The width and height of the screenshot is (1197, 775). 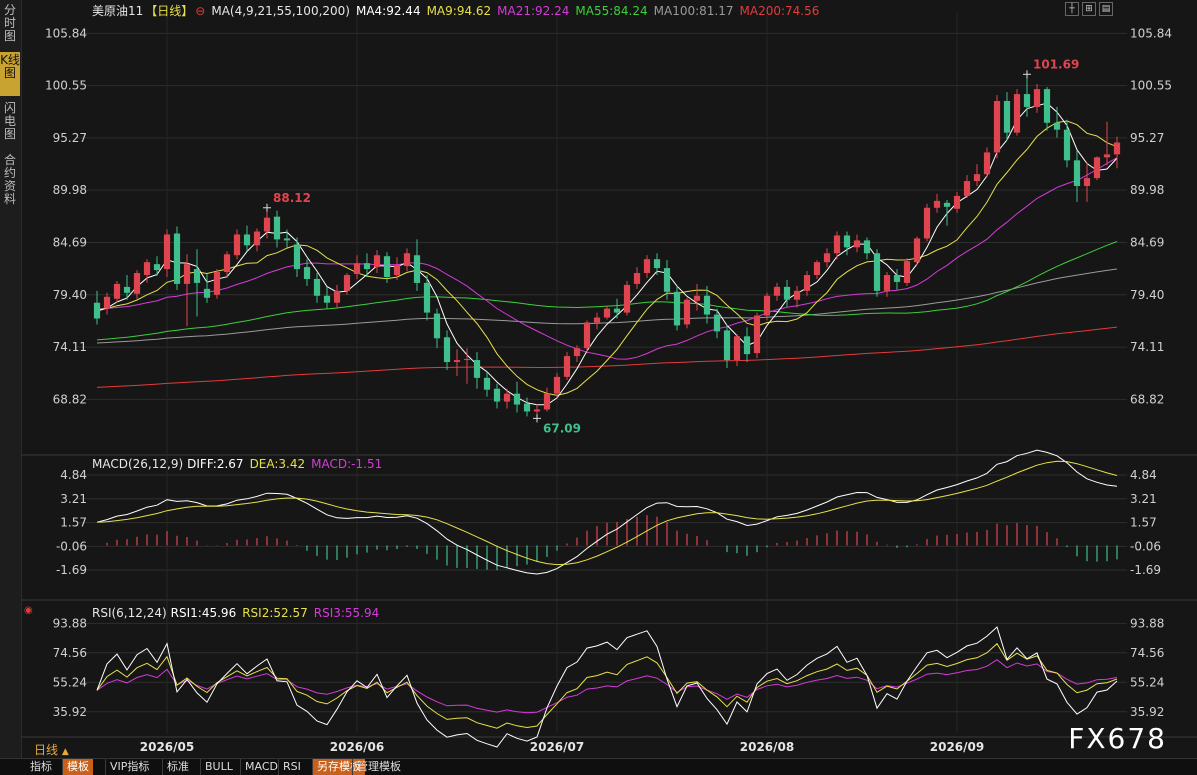 I want to click on bottom-tab-0: 指标, so click(x=41, y=767).